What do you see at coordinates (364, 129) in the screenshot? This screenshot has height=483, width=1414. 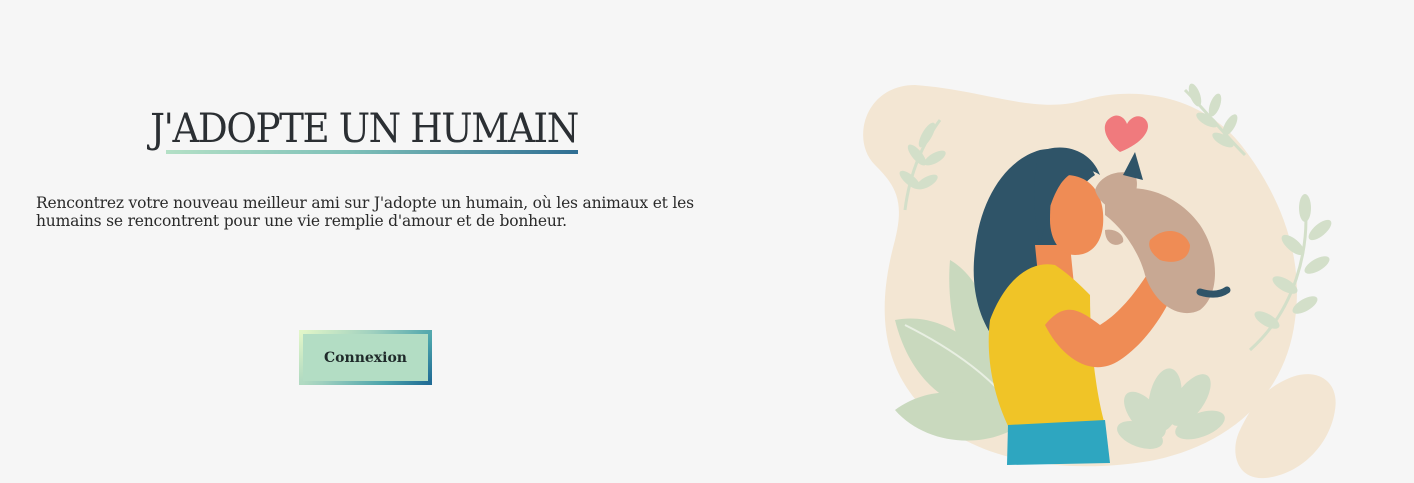 I see `page-title: J'ADOPTE UN HUMAIN` at bounding box center [364, 129].